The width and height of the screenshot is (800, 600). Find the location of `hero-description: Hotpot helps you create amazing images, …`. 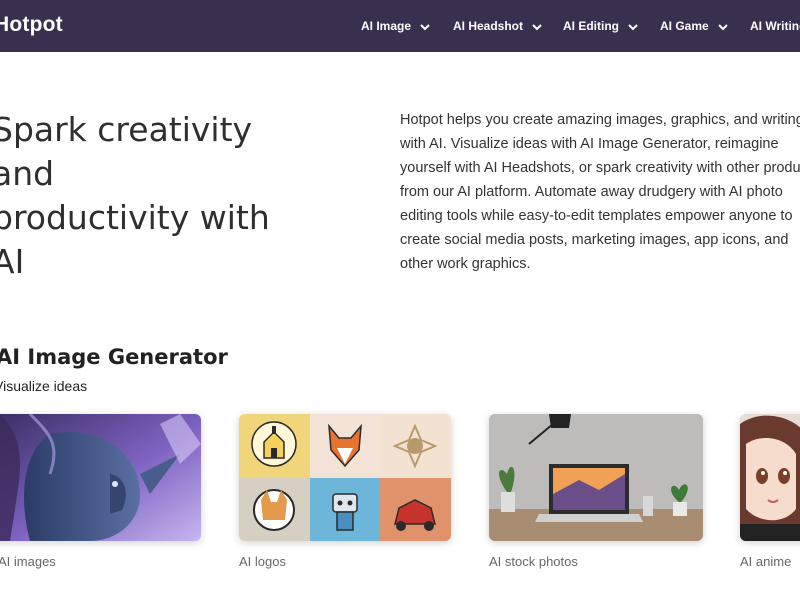

hero-description: Hotpot helps you create amazing images, … is located at coordinates (600, 192).